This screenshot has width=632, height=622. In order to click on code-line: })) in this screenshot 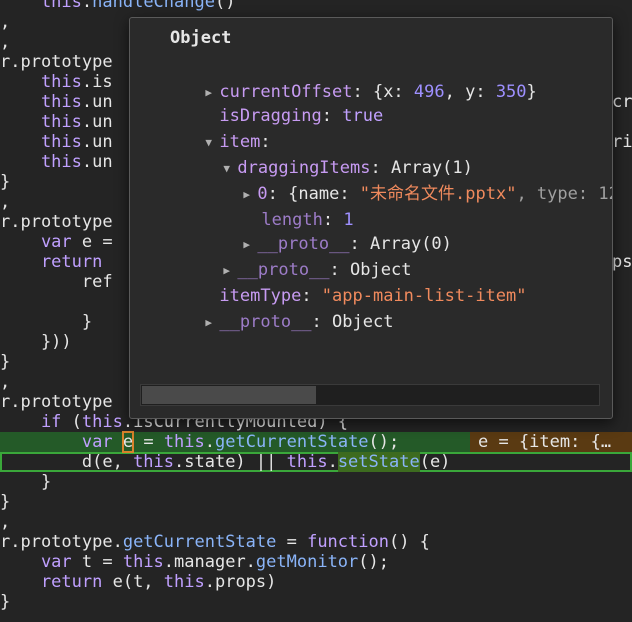, I will do `click(36, 342)`.